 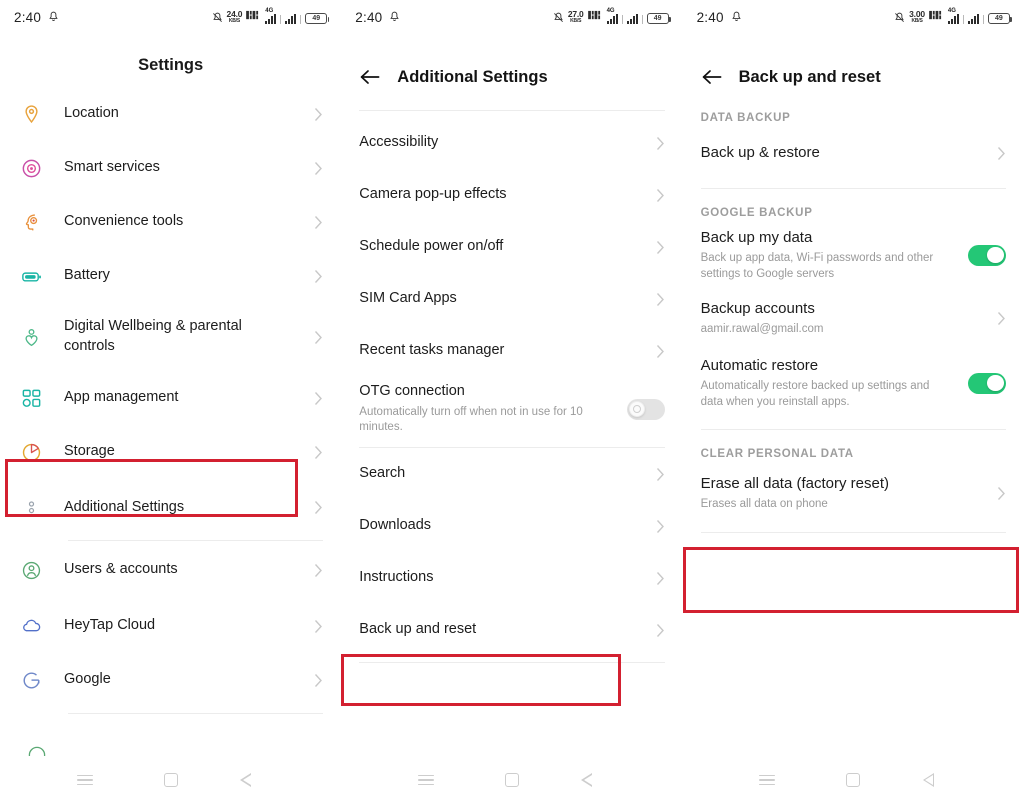 I want to click on sidebar-item-label: Additional Settings, so click(x=124, y=506).